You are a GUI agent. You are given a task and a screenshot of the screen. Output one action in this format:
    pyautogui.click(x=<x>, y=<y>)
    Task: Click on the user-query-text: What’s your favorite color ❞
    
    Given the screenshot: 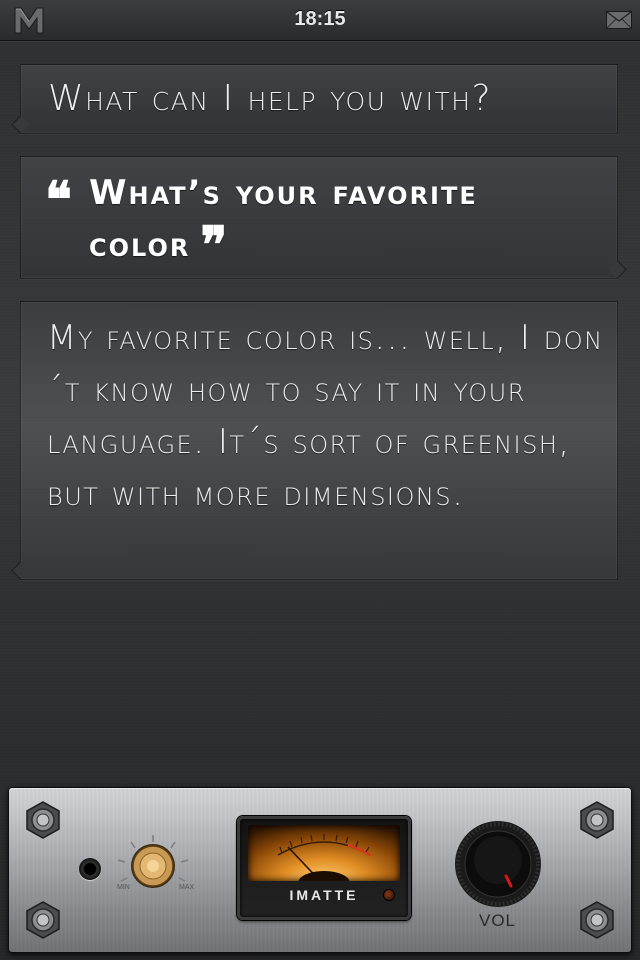 What is the action you would take?
    pyautogui.click(x=319, y=219)
    